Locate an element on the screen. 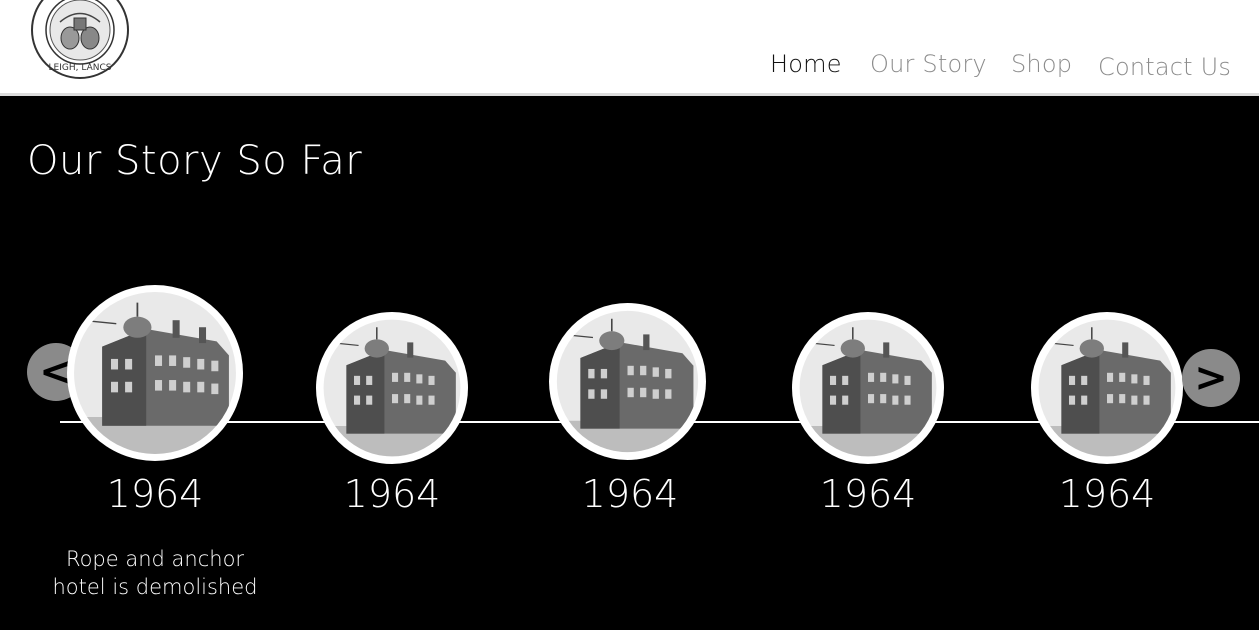 The image size is (1259, 630). main-nav: Home Our Story Shop Contact Us is located at coordinates (629, 68).